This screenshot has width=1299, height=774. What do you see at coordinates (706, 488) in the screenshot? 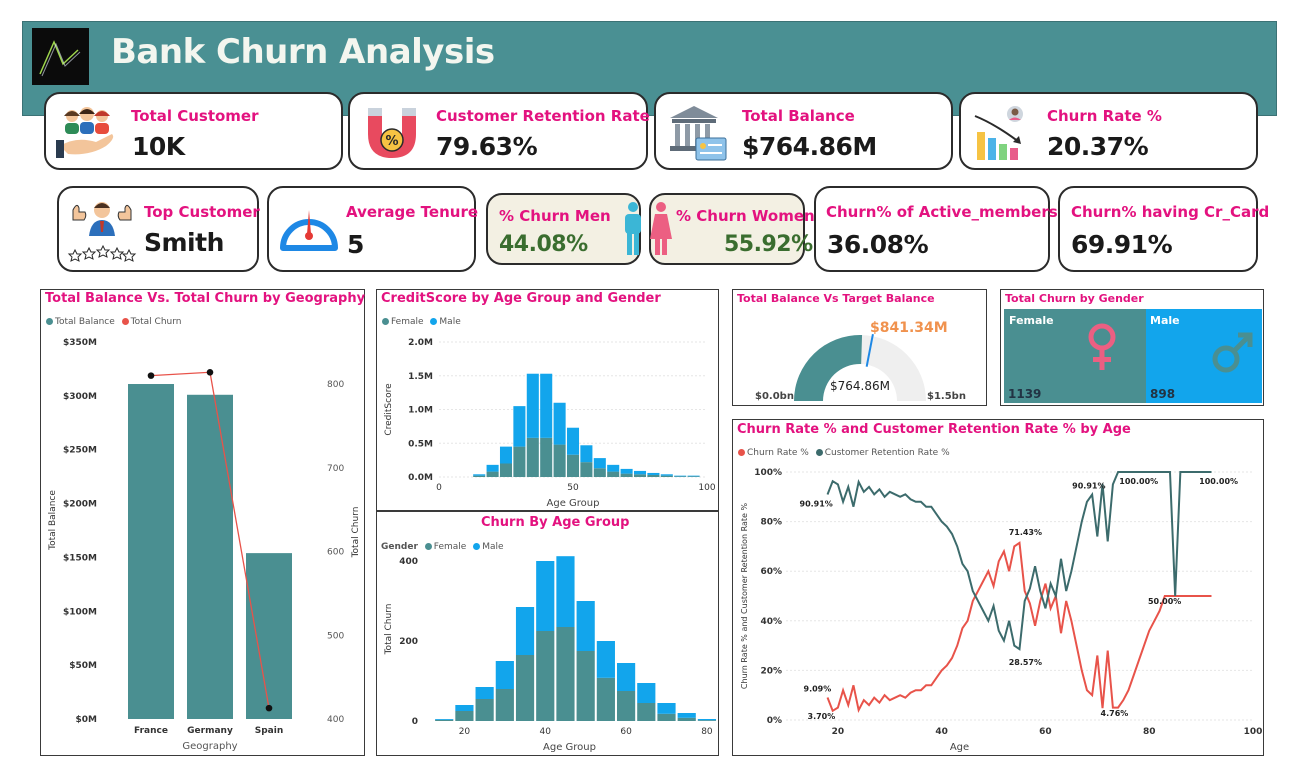
I see `x-tick-label: 100` at bounding box center [706, 488].